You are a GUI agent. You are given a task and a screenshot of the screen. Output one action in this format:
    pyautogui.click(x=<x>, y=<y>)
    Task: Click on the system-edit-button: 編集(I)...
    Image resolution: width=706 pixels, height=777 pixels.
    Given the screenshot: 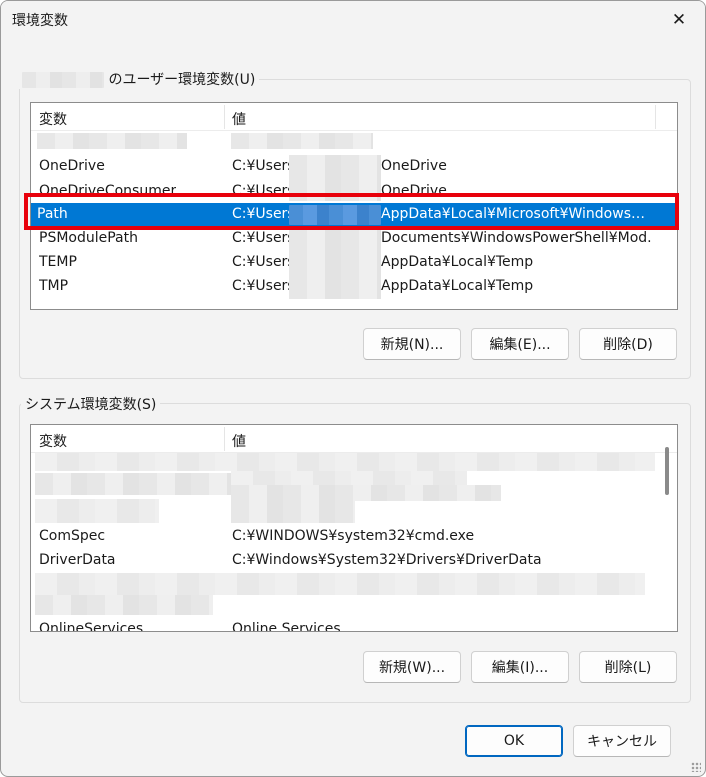 What is the action you would take?
    pyautogui.click(x=520, y=667)
    